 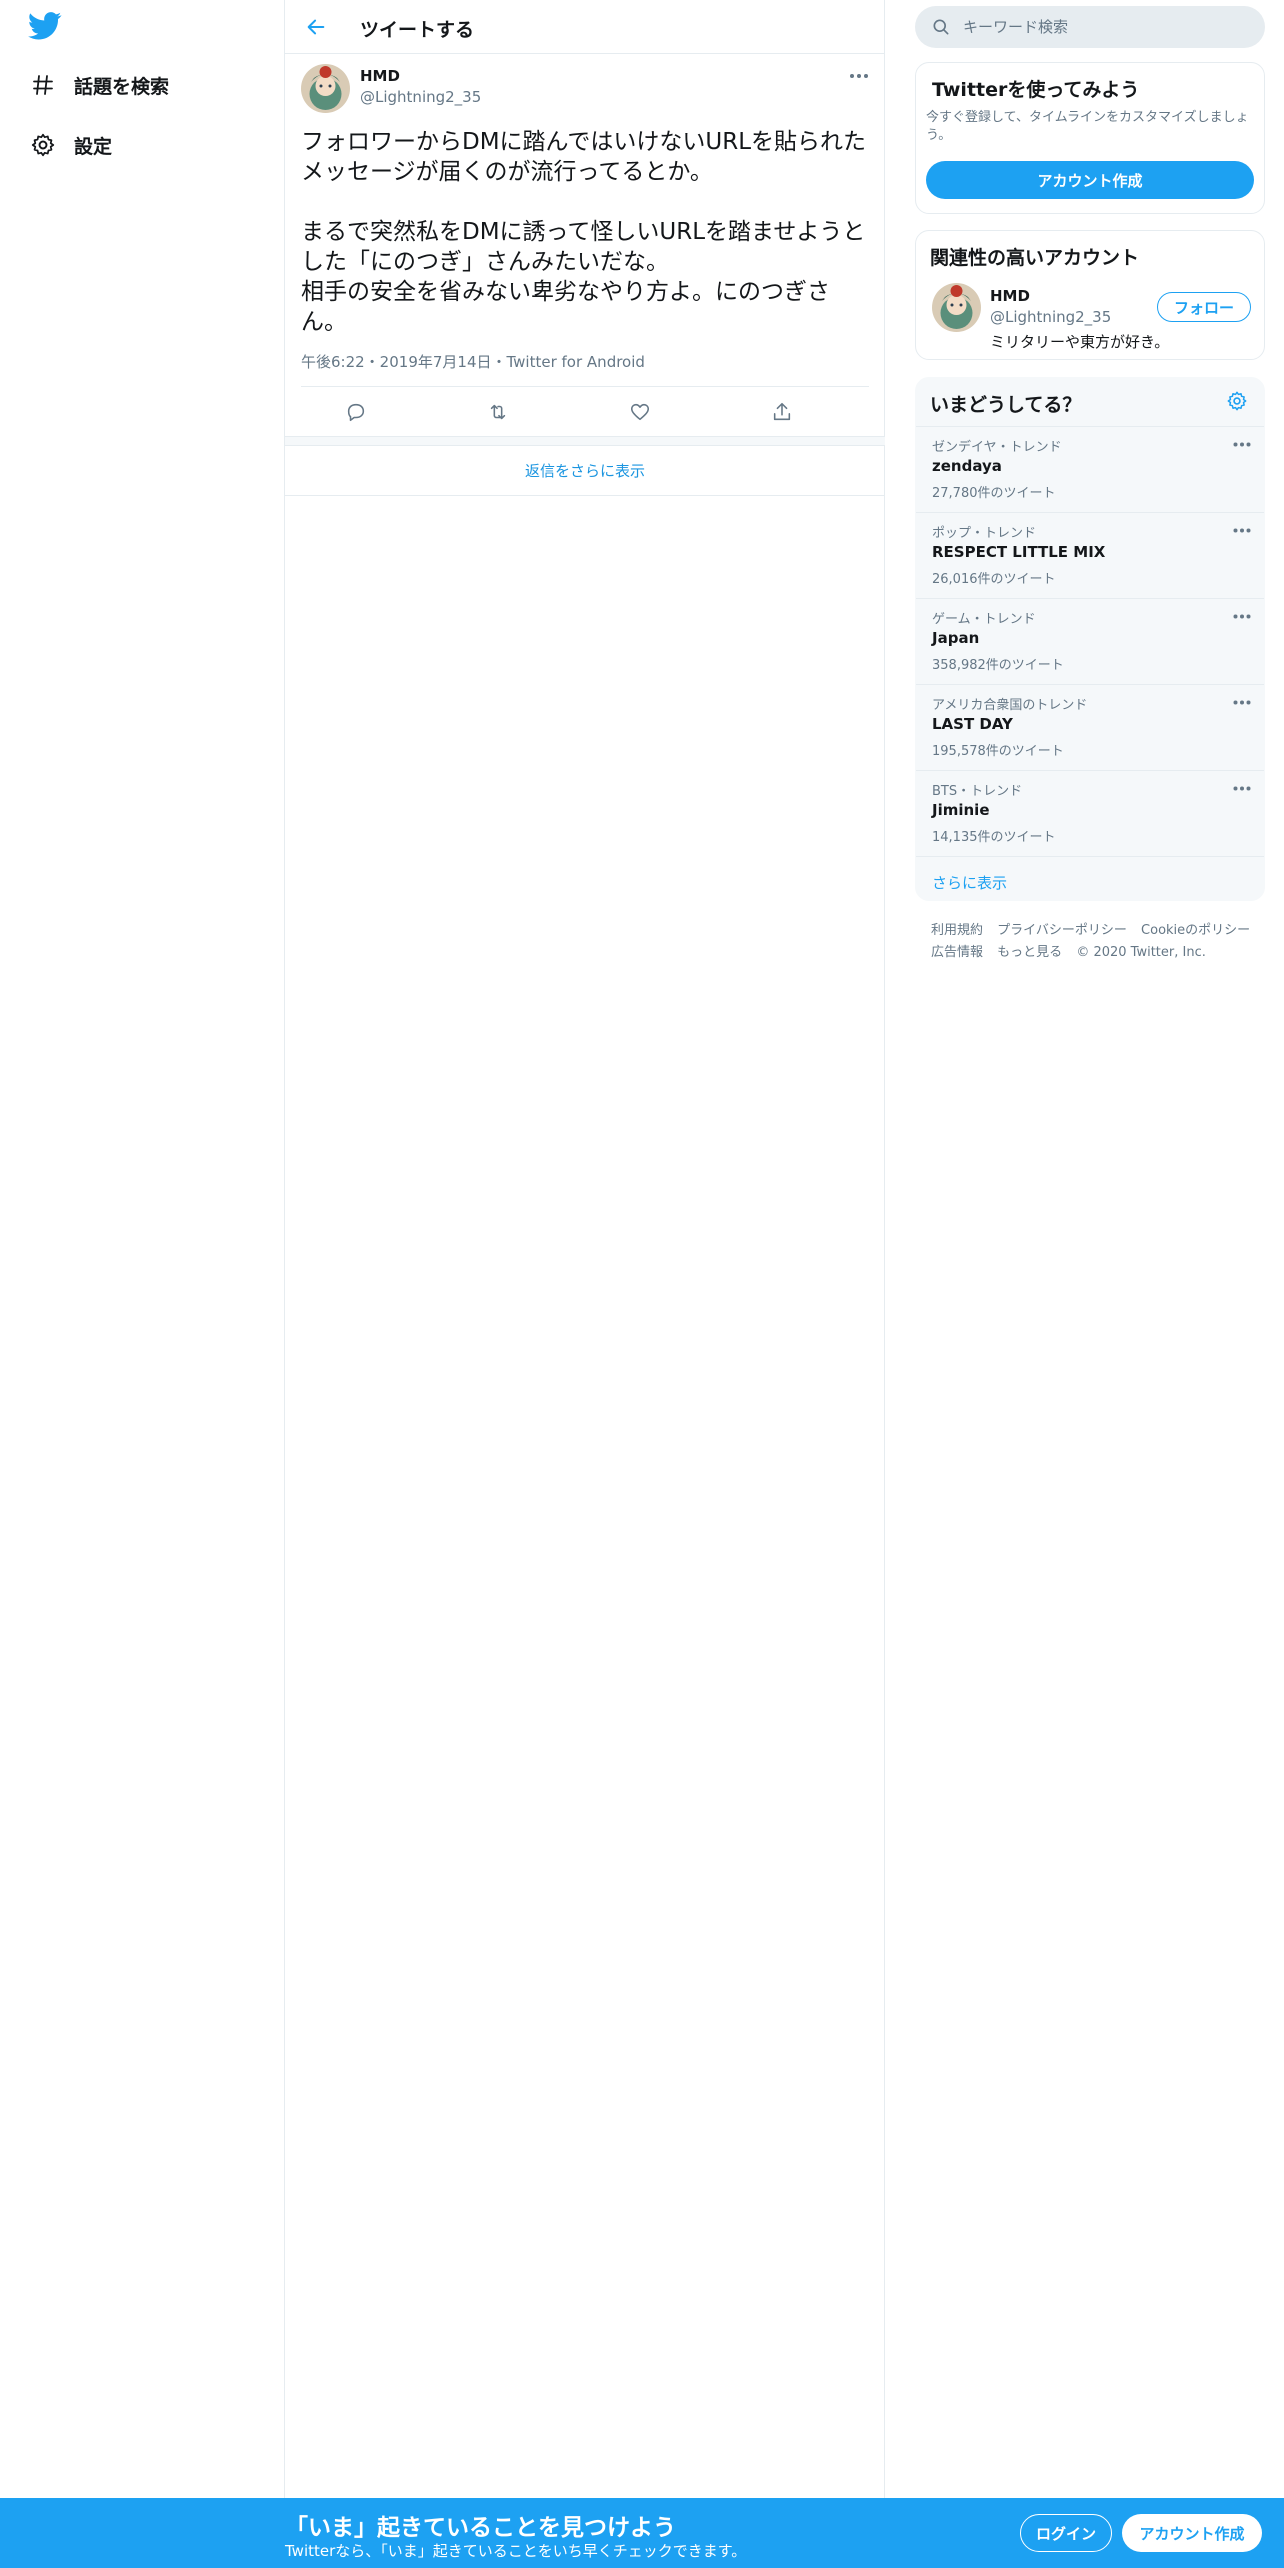 What do you see at coordinates (956, 638) in the screenshot?
I see `trend-name: Japan` at bounding box center [956, 638].